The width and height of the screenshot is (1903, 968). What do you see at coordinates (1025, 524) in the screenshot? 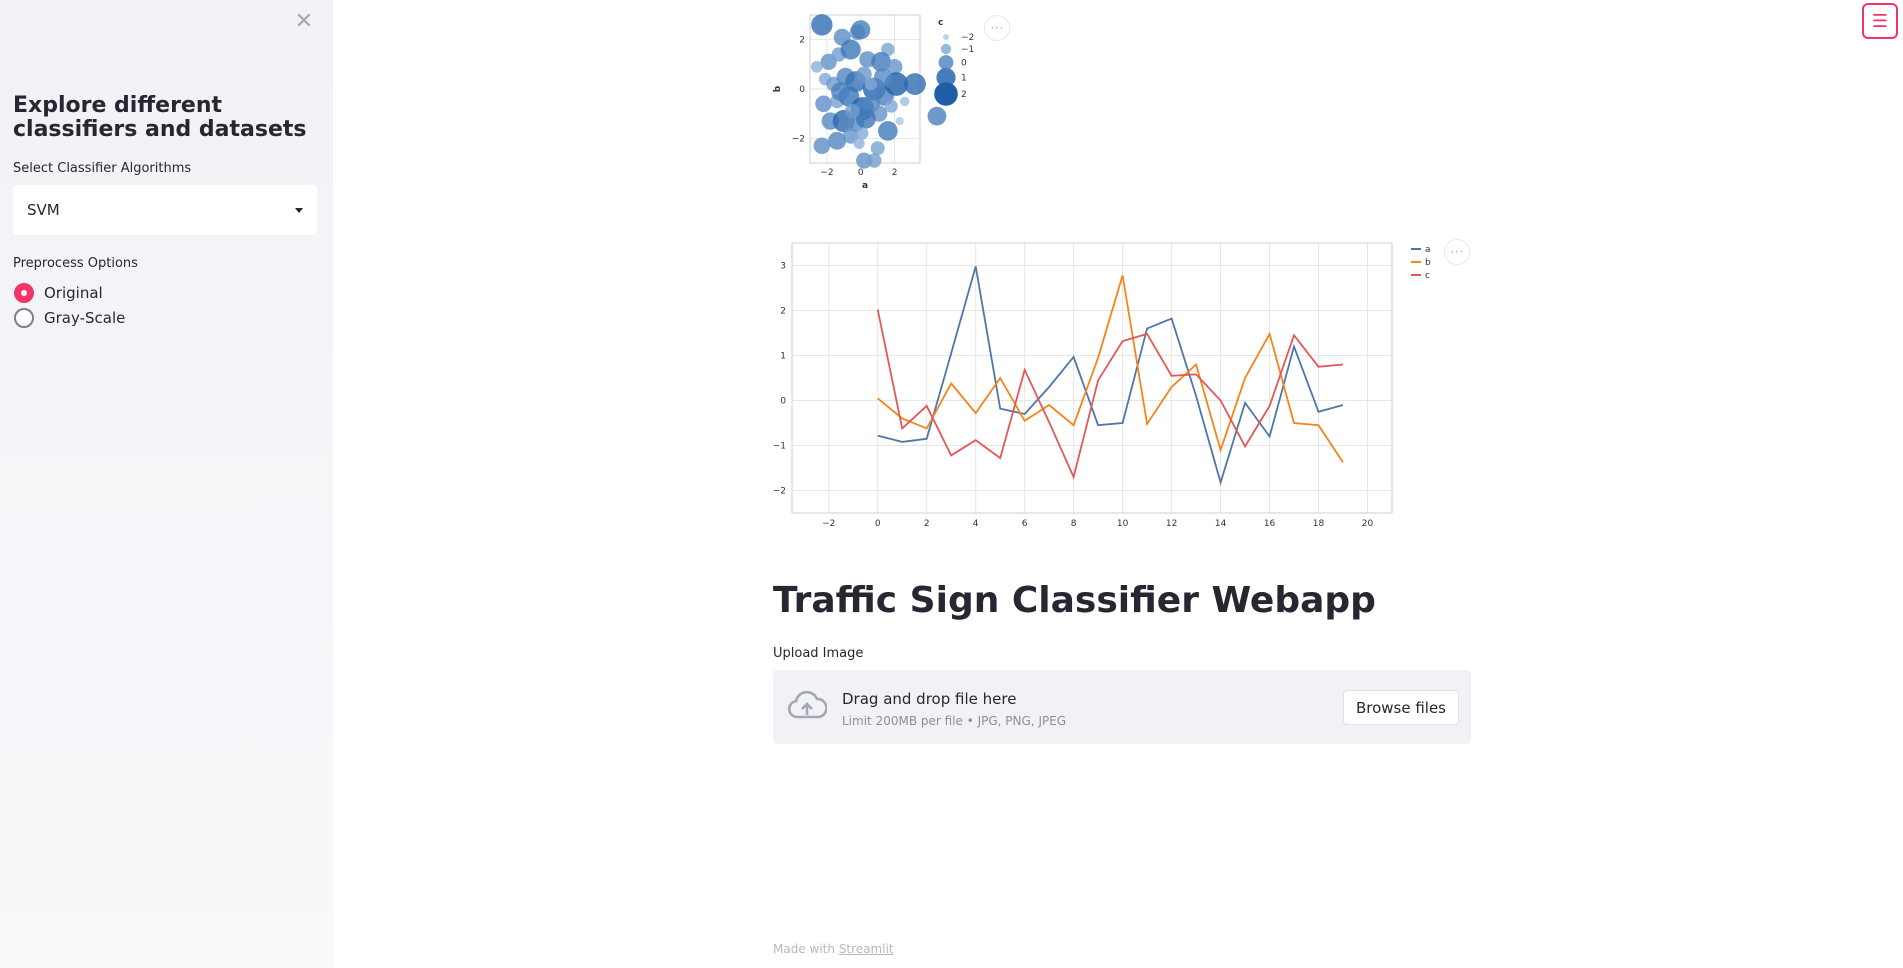
I see `x-tick-label: 6` at bounding box center [1025, 524].